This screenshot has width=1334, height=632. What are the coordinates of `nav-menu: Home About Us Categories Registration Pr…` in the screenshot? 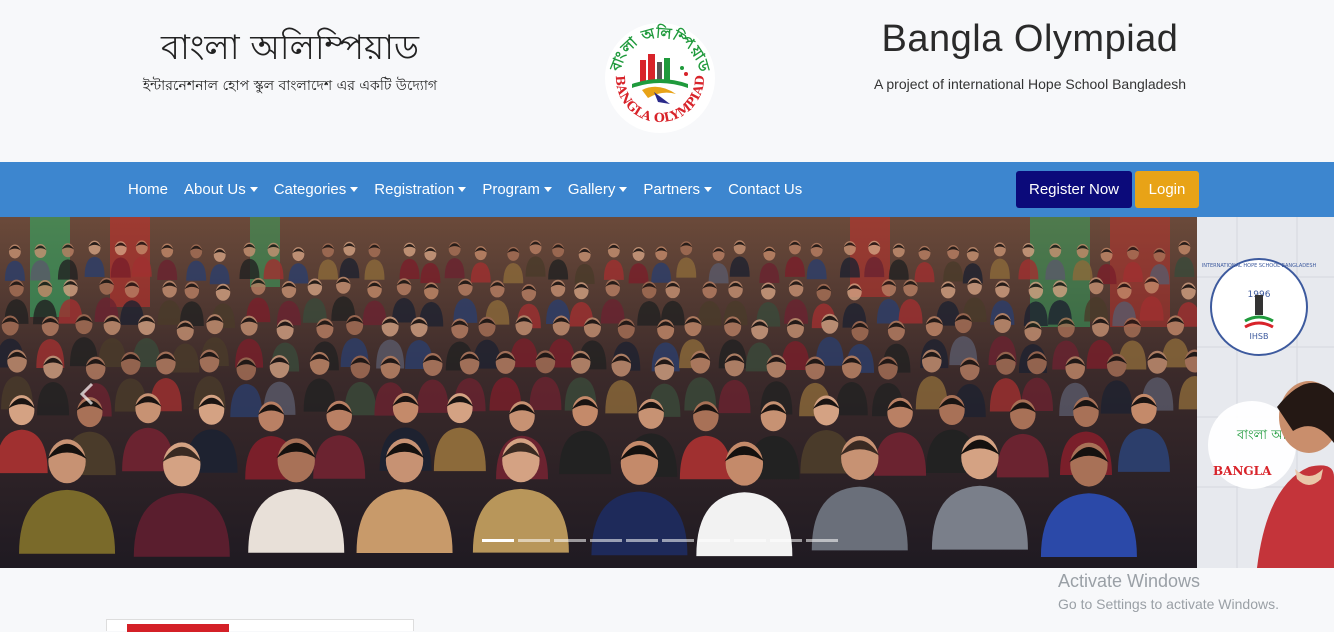 It's located at (465, 189).